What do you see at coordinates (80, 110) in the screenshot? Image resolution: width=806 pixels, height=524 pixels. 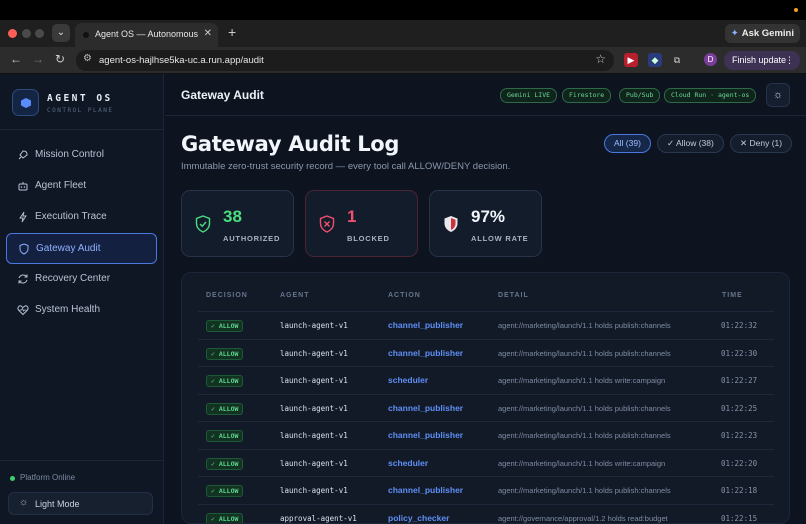 I see `brand-subtitle: CONTROL PLANE` at bounding box center [80, 110].